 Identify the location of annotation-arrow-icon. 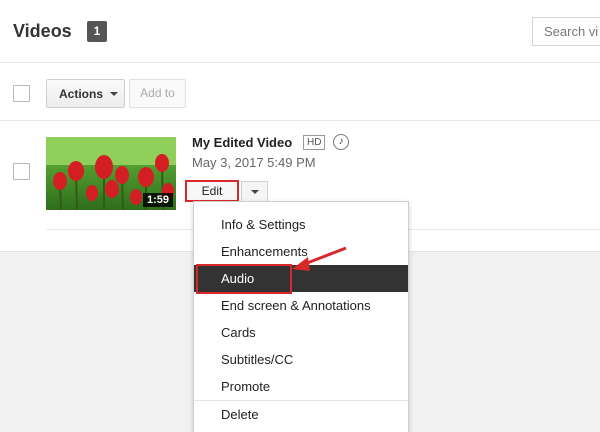
(319, 258).